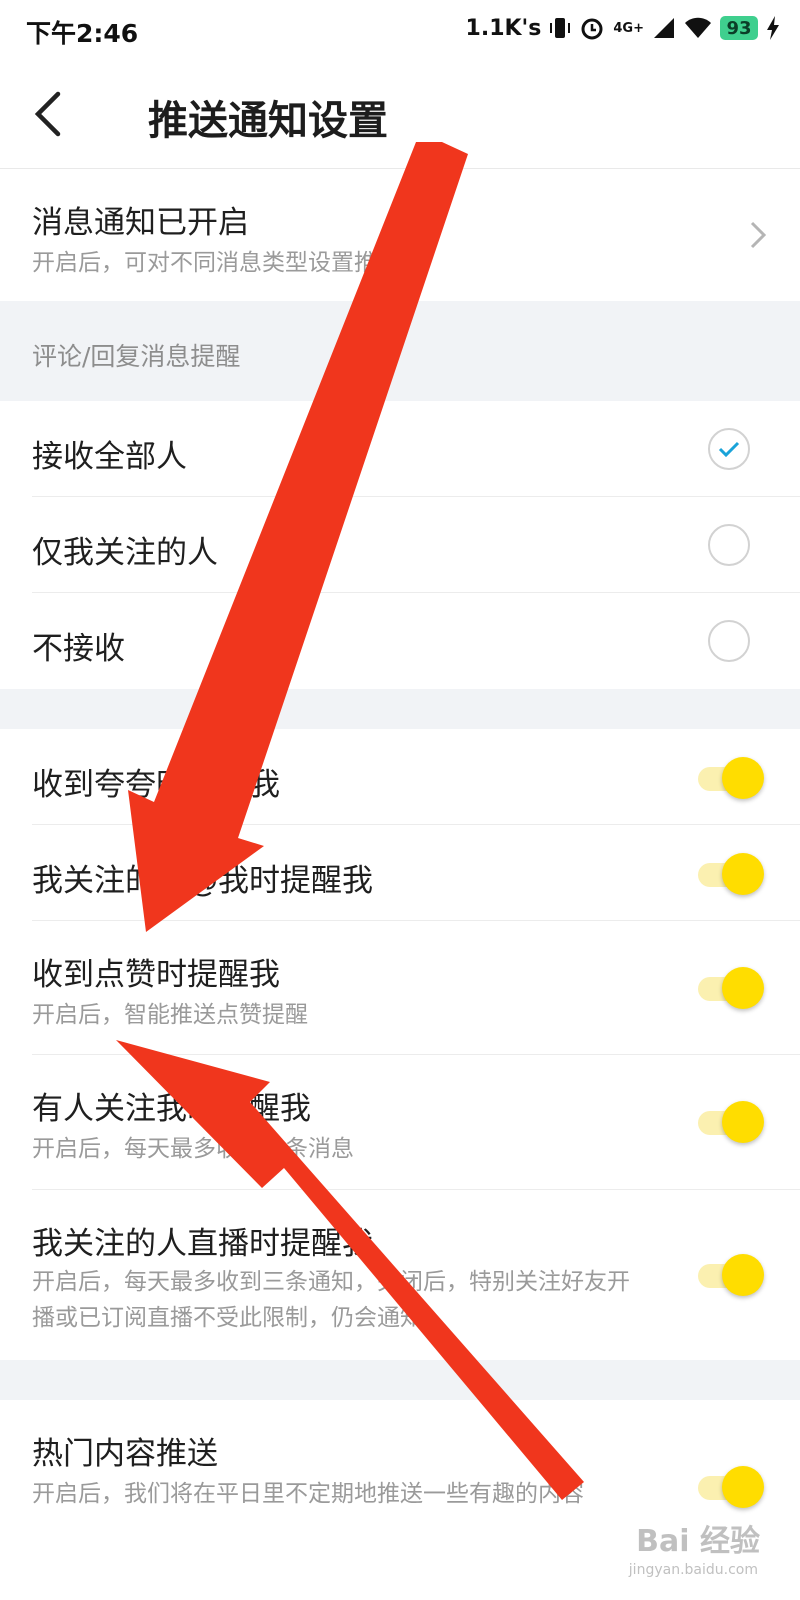 This screenshot has width=800, height=1600. I want to click on watermark: Bai 经验, so click(698, 1541).